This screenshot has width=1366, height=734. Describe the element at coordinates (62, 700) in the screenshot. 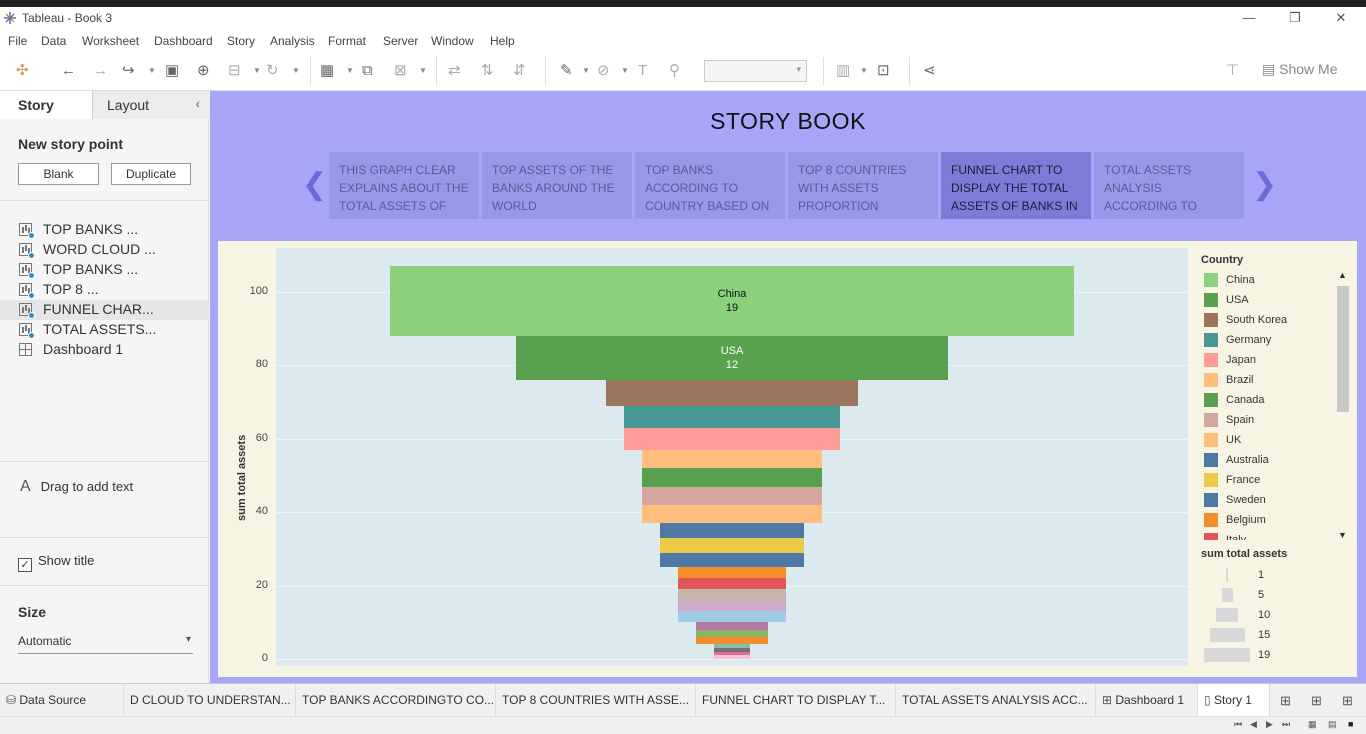

I see `sheet-tab: ⛁ Data Source` at that location.